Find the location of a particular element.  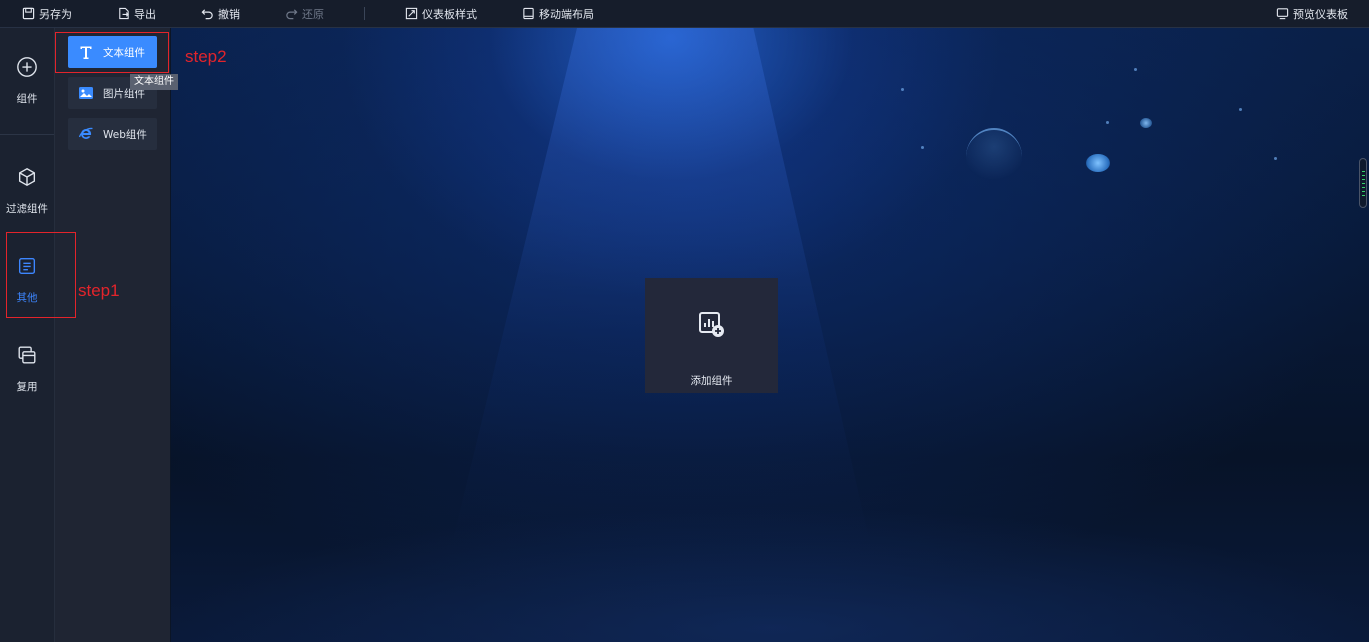

rail-item-reuse: 复用 is located at coordinates (27, 369).